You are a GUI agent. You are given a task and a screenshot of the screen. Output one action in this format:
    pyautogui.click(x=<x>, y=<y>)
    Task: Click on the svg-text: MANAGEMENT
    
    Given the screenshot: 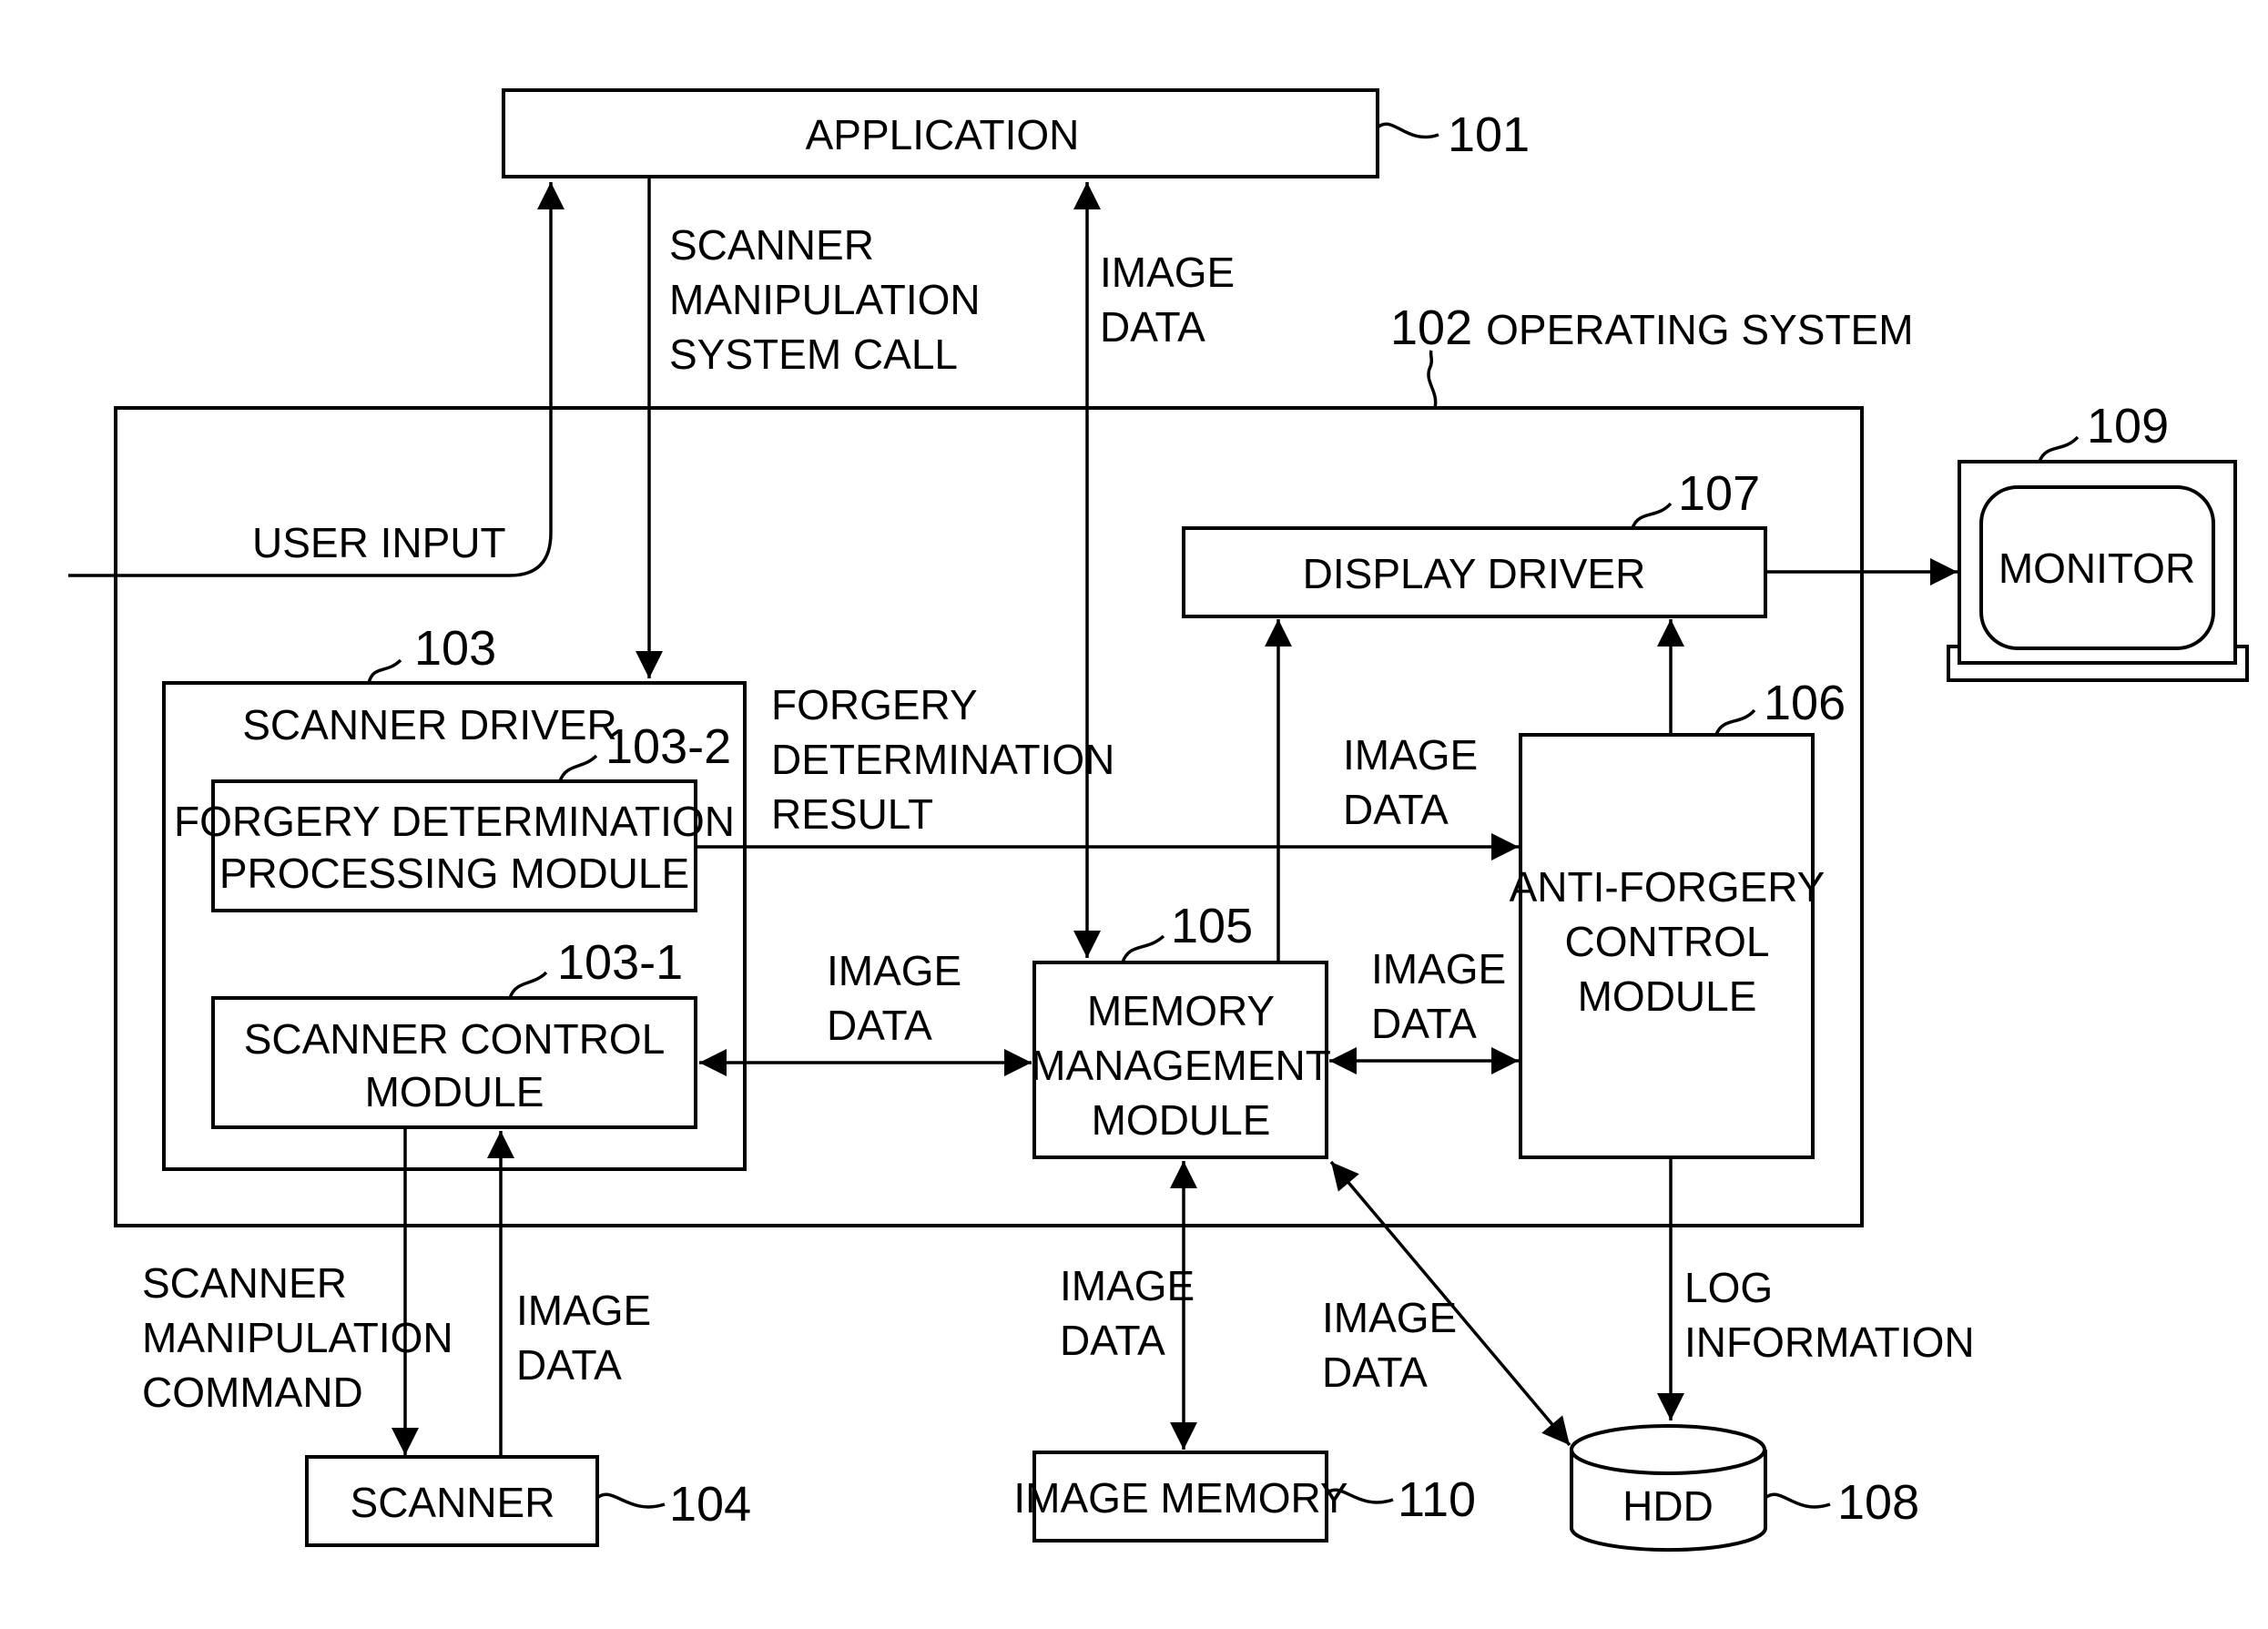 What is the action you would take?
    pyautogui.click(x=1181, y=1065)
    